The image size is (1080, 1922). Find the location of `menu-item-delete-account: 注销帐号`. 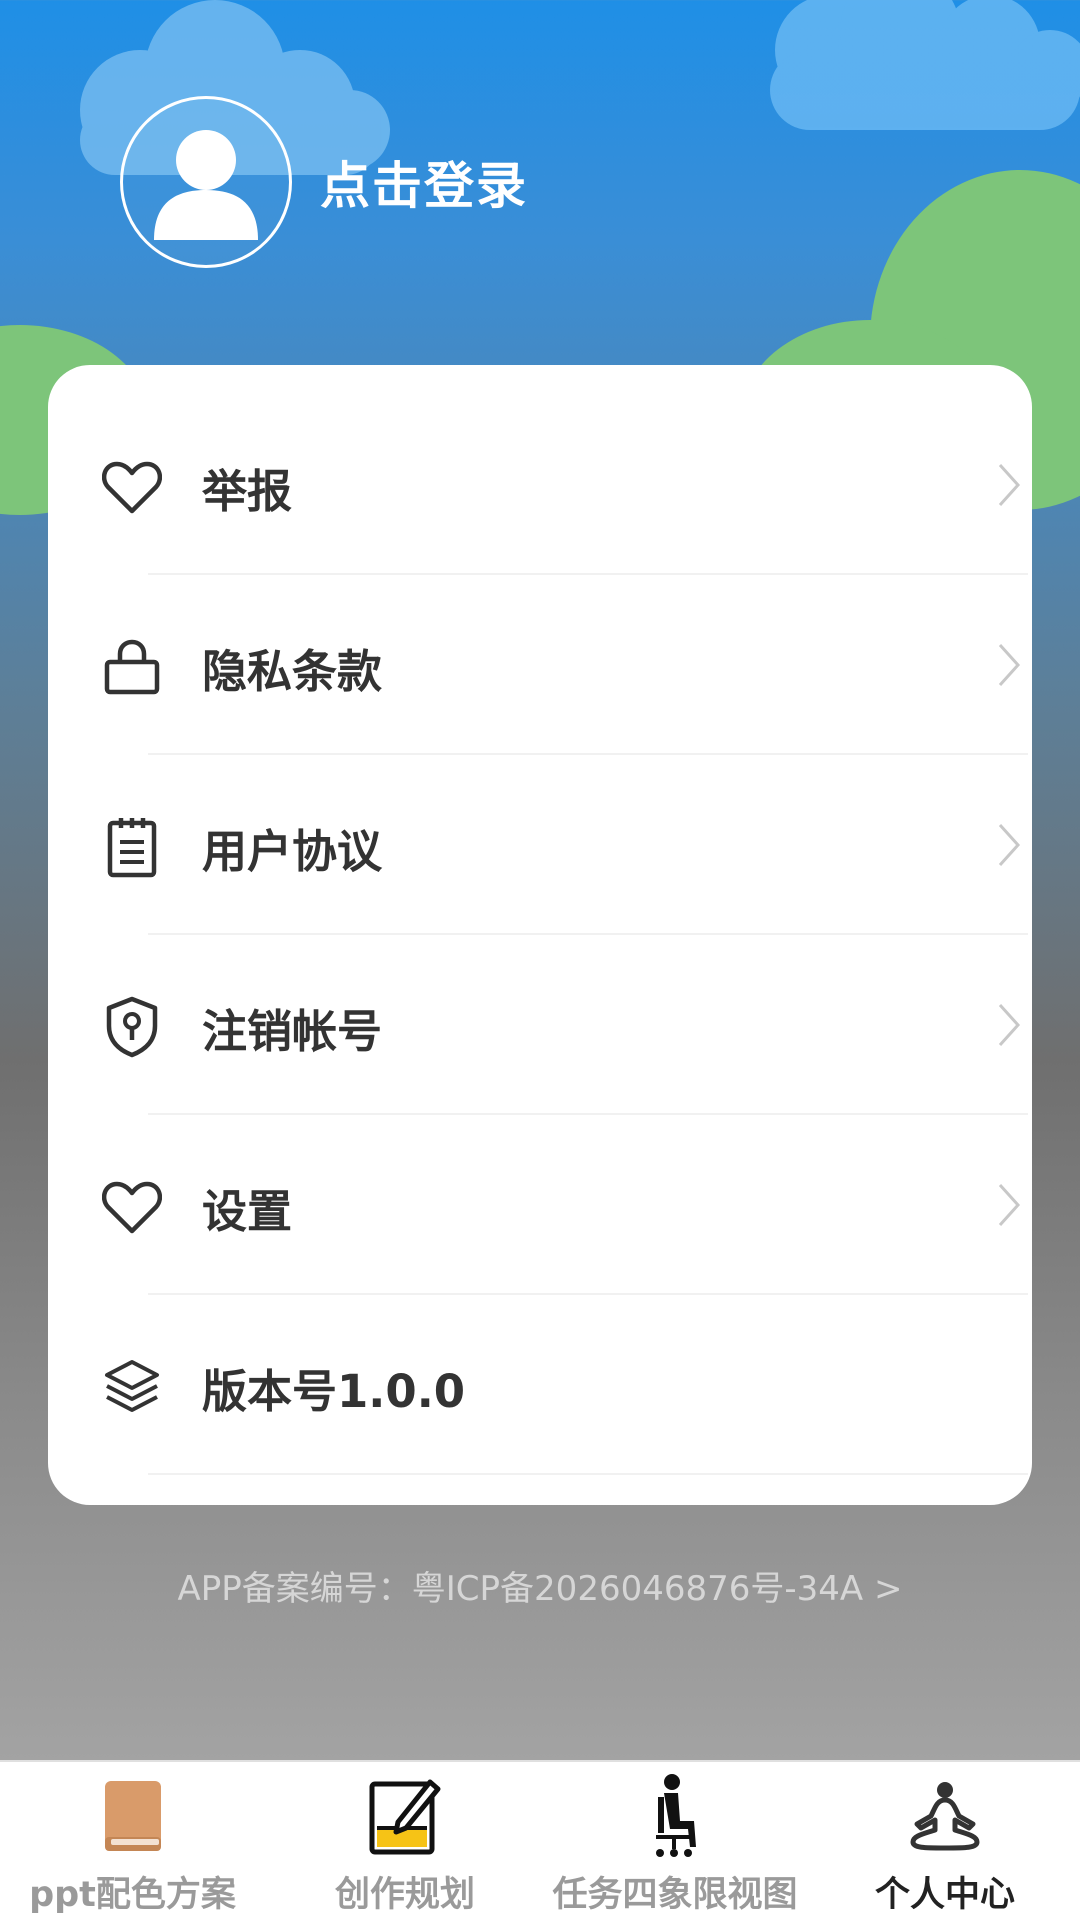

menu-item-delete-account: 注销帐号 is located at coordinates (564, 1027).